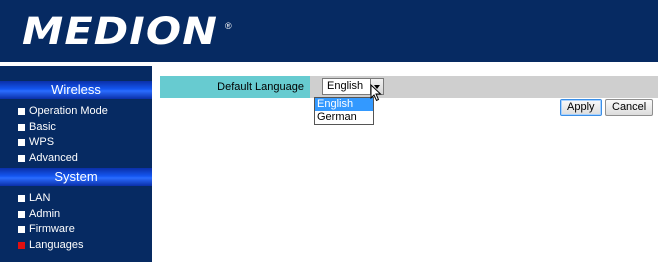 Image resolution: width=658 pixels, height=262 pixels. I want to click on logo-brand-text: MEDION, so click(120, 31).